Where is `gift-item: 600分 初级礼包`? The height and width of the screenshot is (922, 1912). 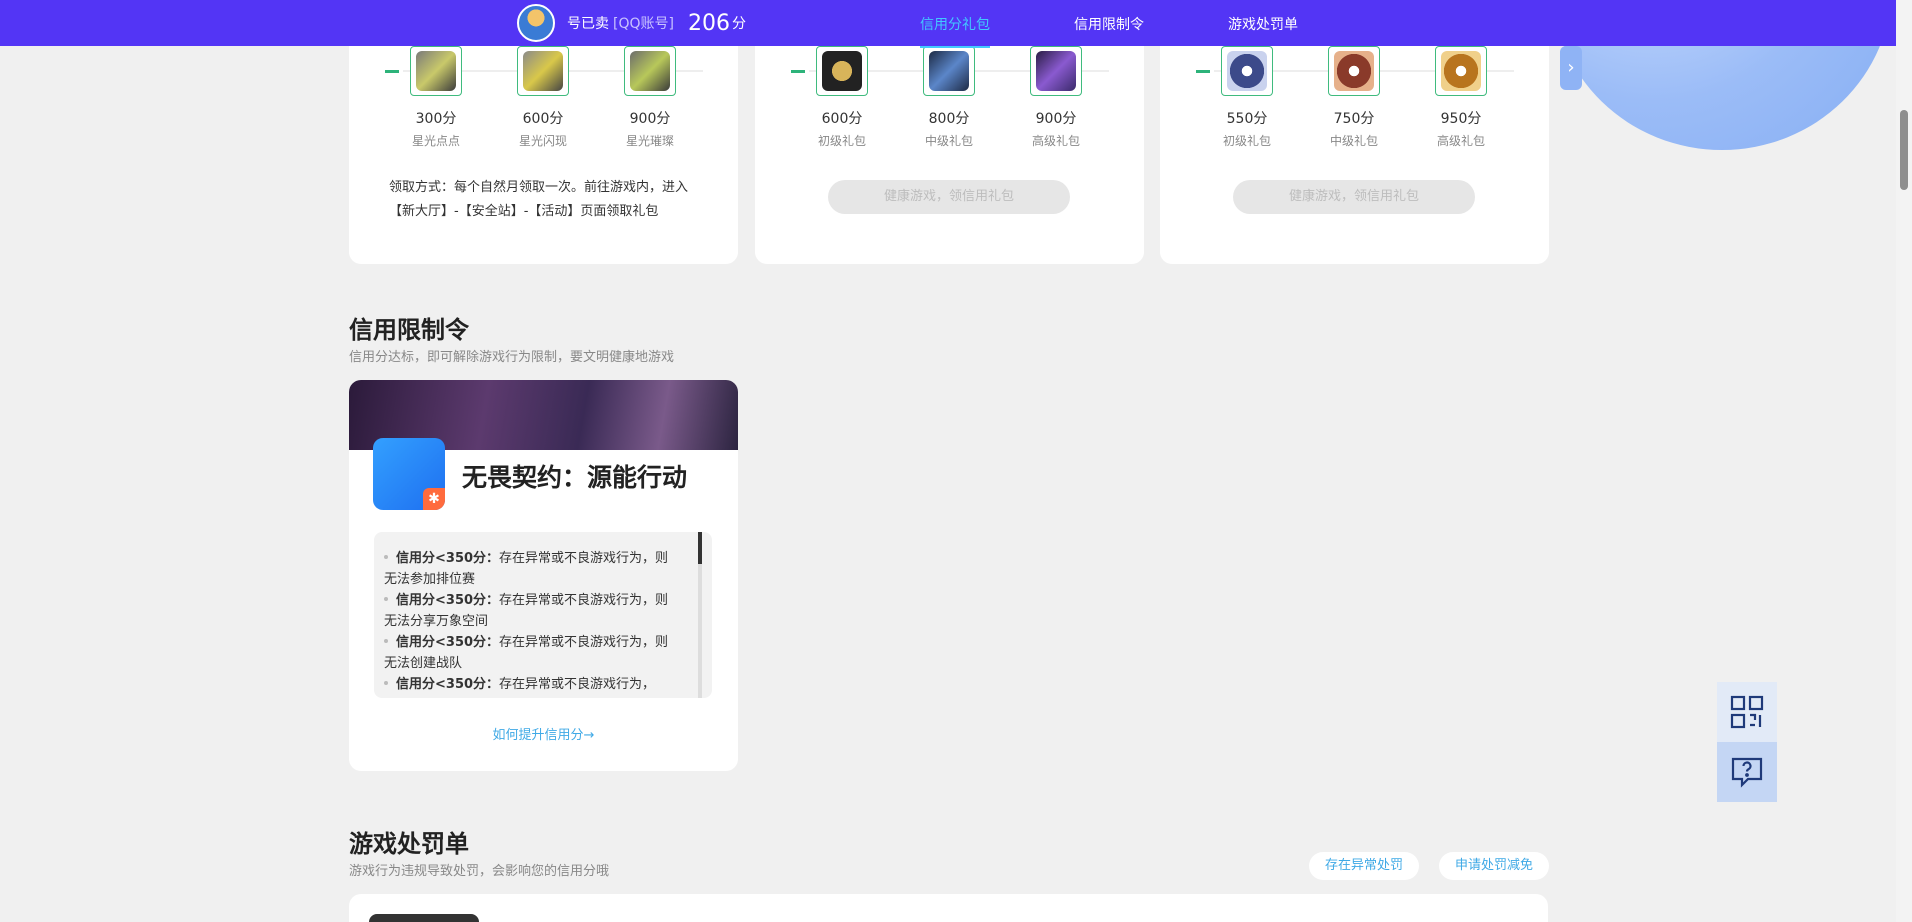 gift-item: 600分 初级礼包 is located at coordinates (842, 97).